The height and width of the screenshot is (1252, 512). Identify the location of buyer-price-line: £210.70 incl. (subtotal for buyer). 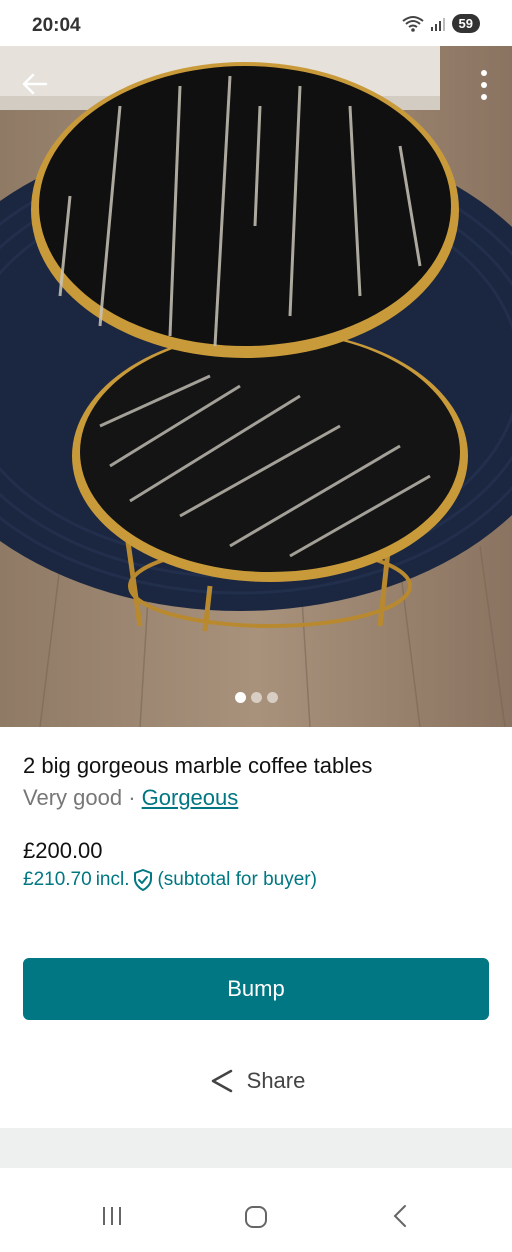
(170, 880).